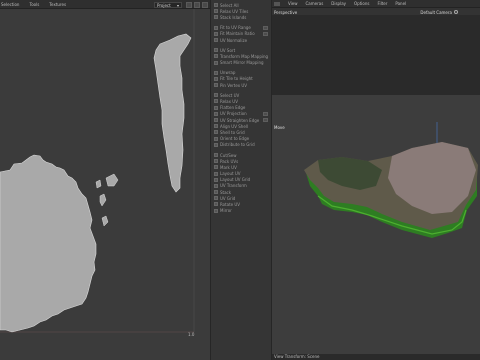  I want to click on tool-label: Layout UV Grid, so click(235, 180).